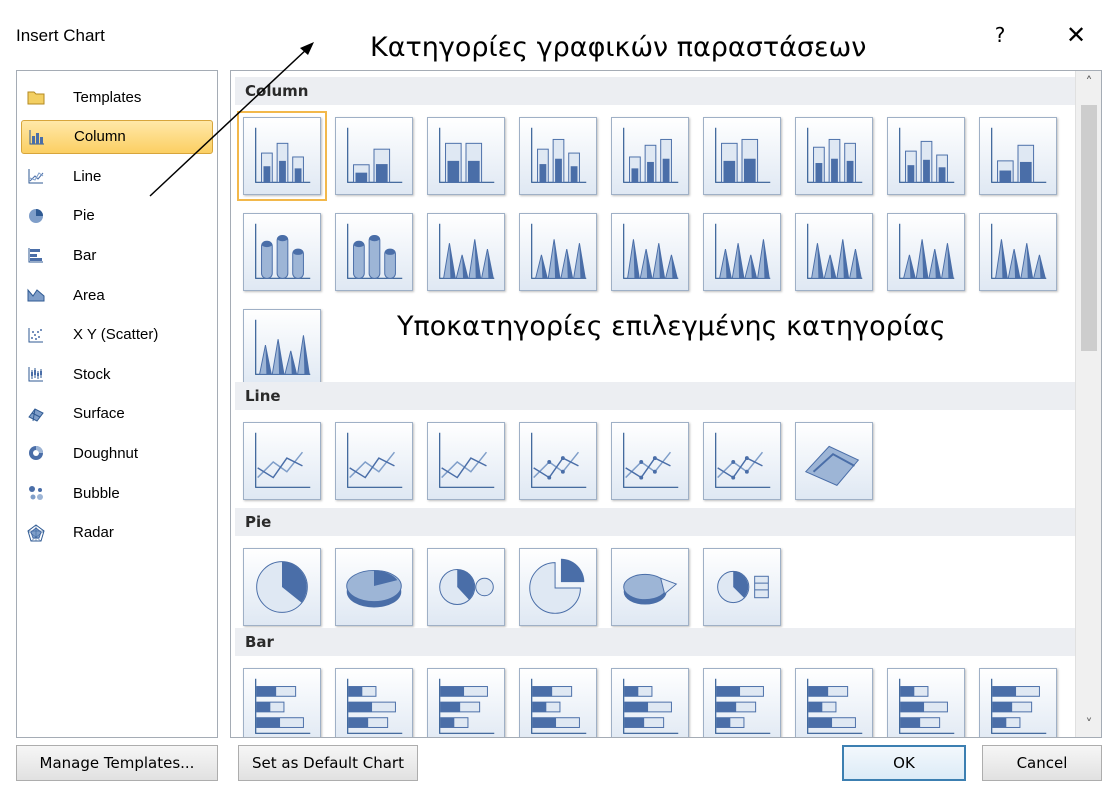 Image resolution: width=1110 pixels, height=787 pixels. Describe the element at coordinates (117, 295) in the screenshot. I see `sidebar-item-area: Area` at that location.